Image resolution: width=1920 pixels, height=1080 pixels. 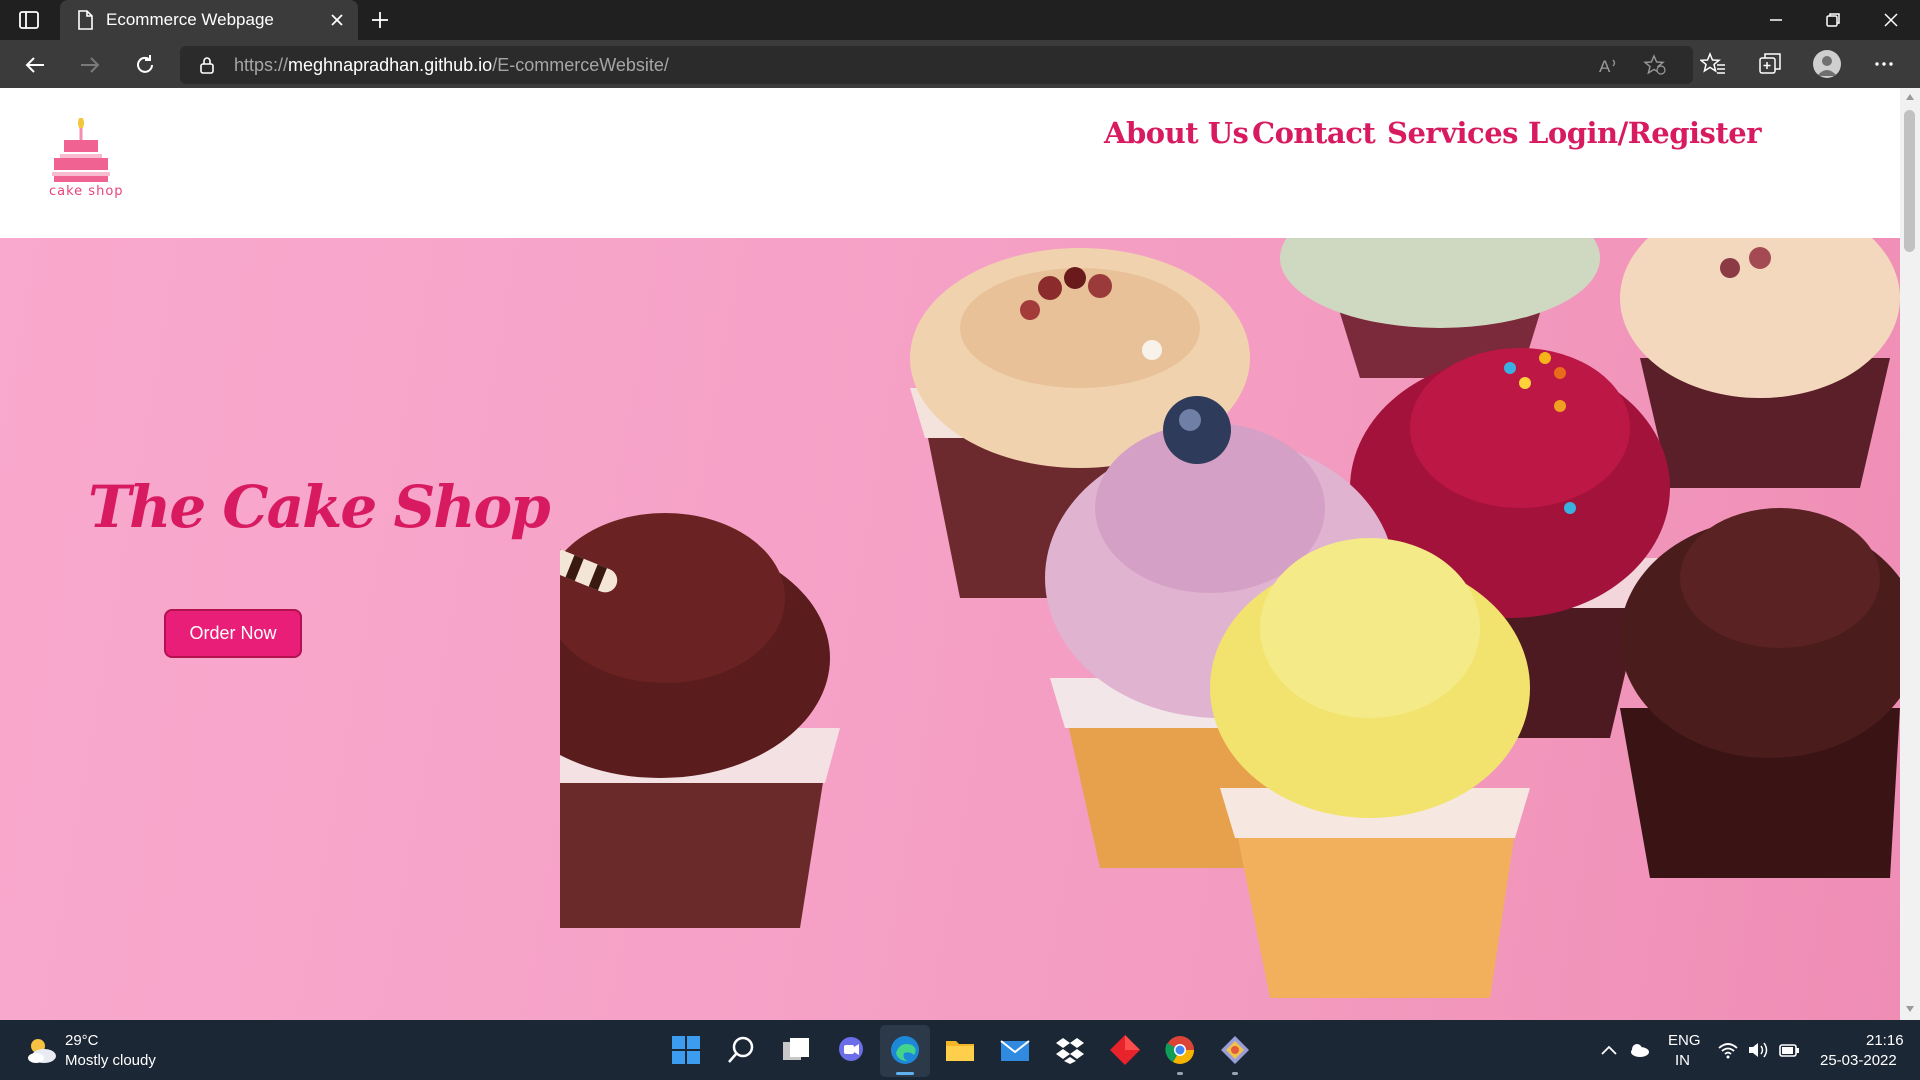 What do you see at coordinates (82, 1040) in the screenshot?
I see `weather-temperature: 29°C` at bounding box center [82, 1040].